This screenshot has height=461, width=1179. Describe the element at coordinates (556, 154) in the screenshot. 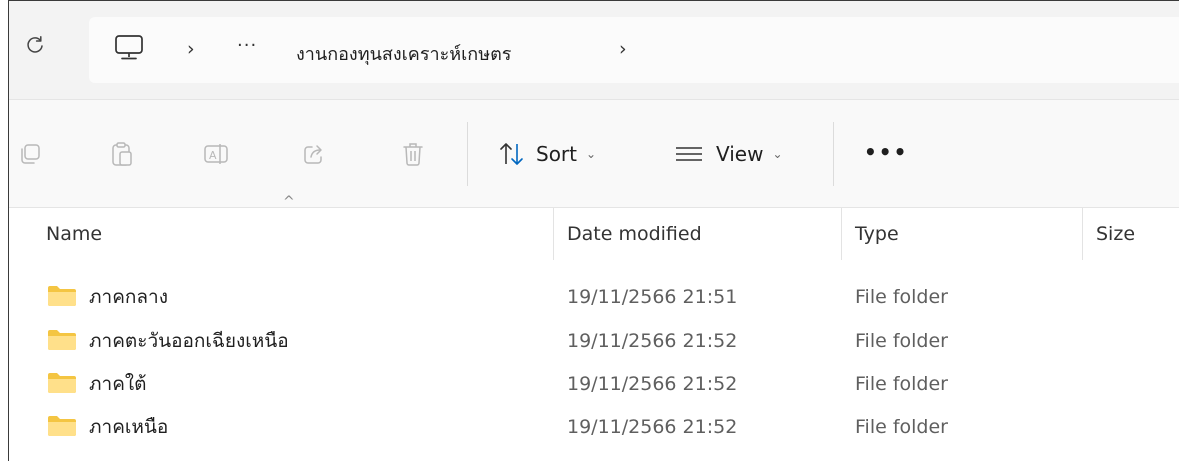

I see `sort-label: Sort` at that location.